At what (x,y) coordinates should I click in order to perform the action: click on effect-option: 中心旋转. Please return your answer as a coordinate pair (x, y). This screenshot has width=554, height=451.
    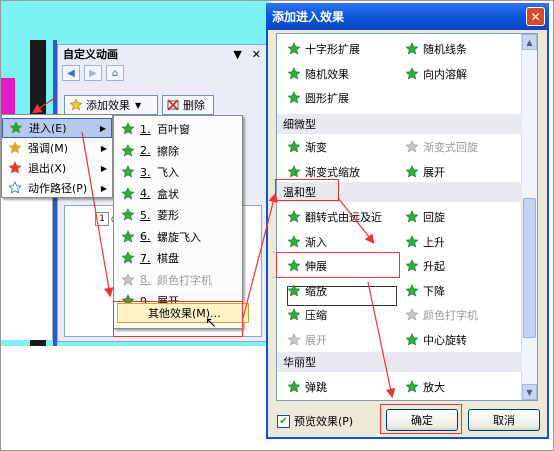
    Looking at the image, I should click on (436, 340).